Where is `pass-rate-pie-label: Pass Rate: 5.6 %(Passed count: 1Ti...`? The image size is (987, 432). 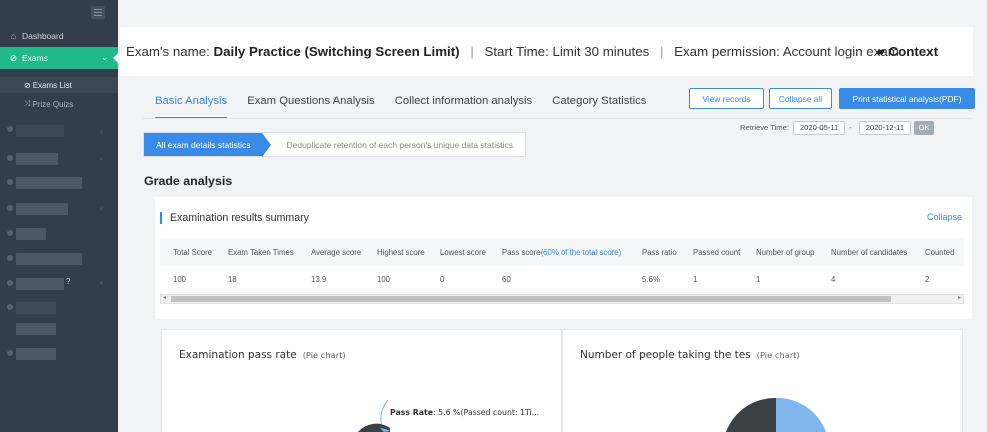
pass-rate-pie-label: Pass Rate: 5.6 %(Passed count: 1Ti... is located at coordinates (464, 412).